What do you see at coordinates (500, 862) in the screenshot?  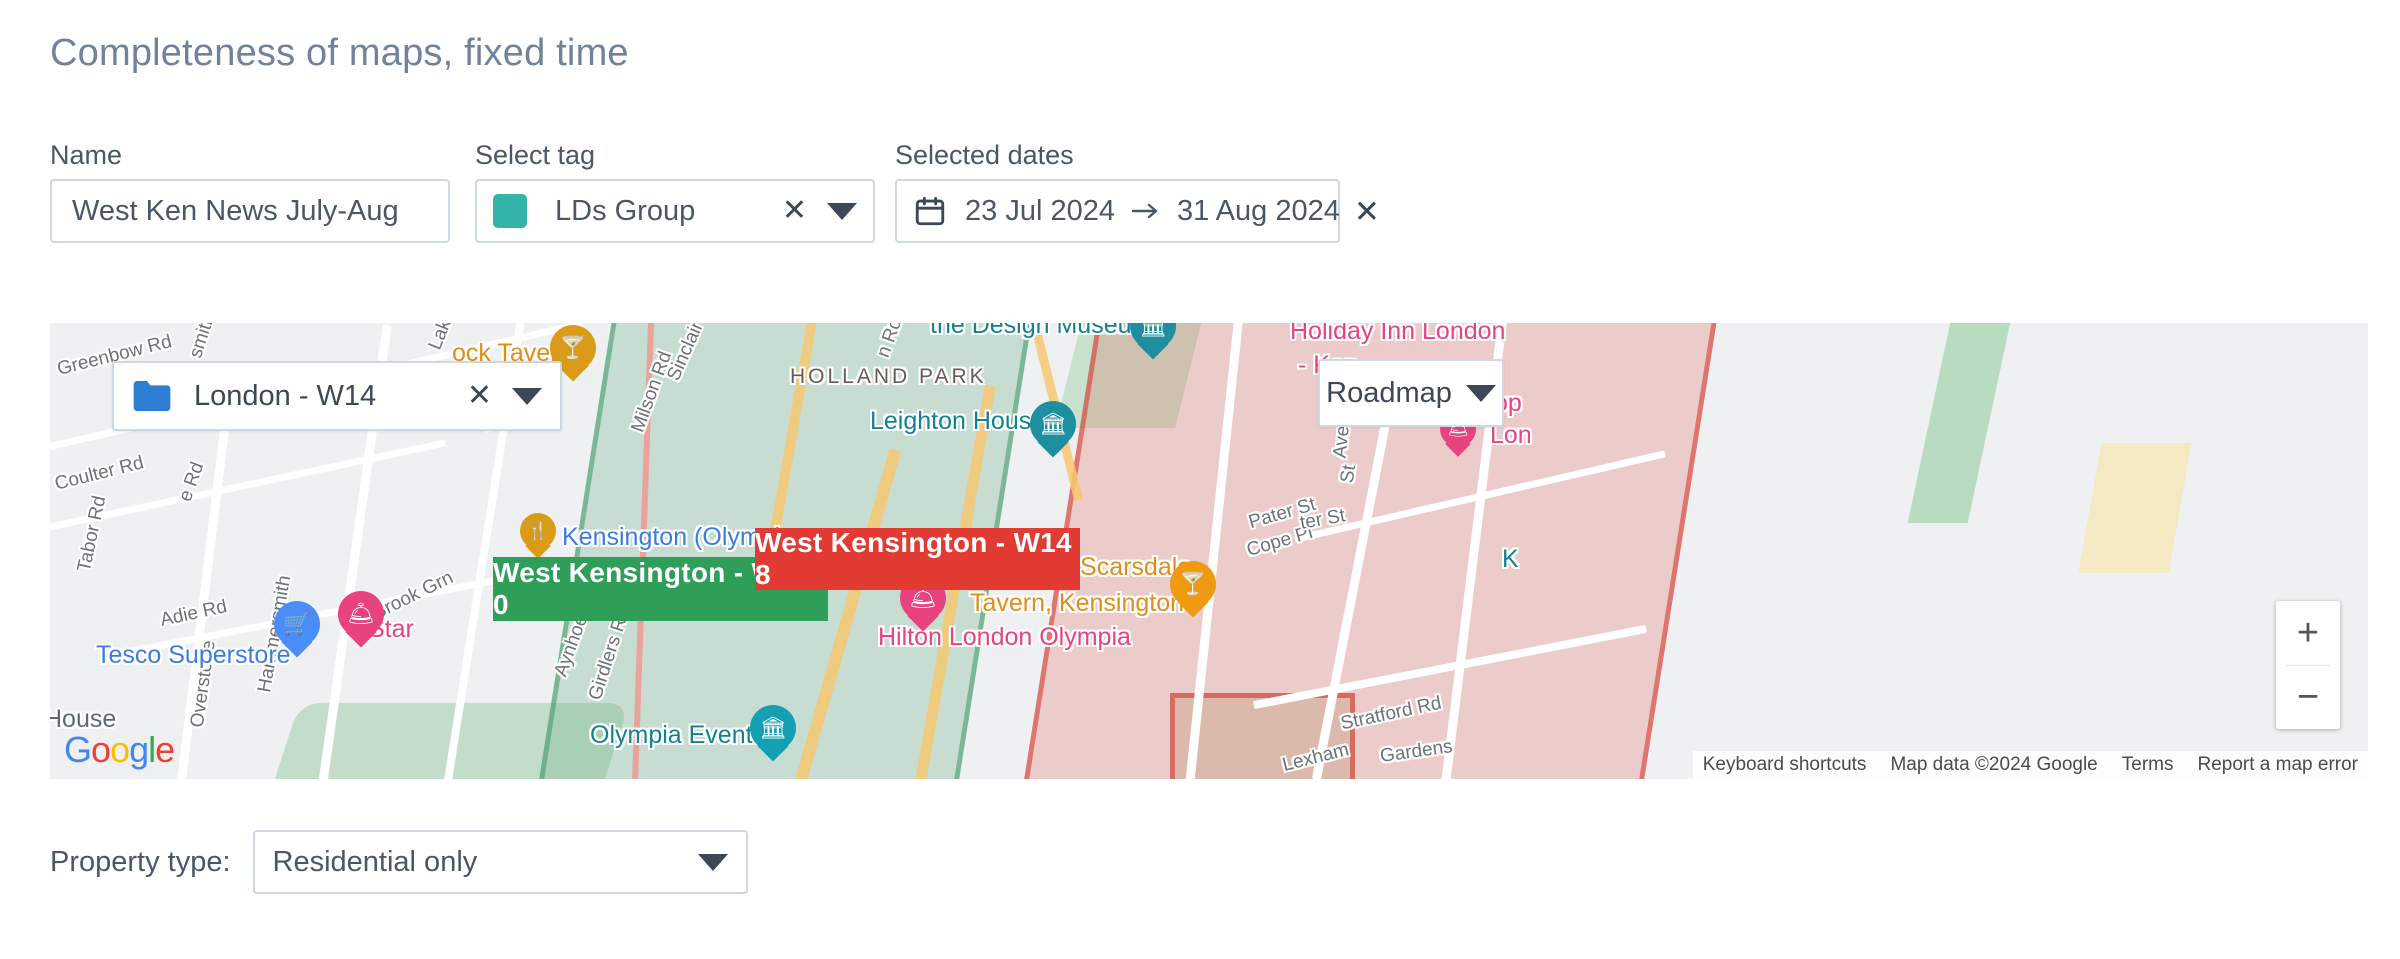 I see `property-type-dropdown: Residential only` at bounding box center [500, 862].